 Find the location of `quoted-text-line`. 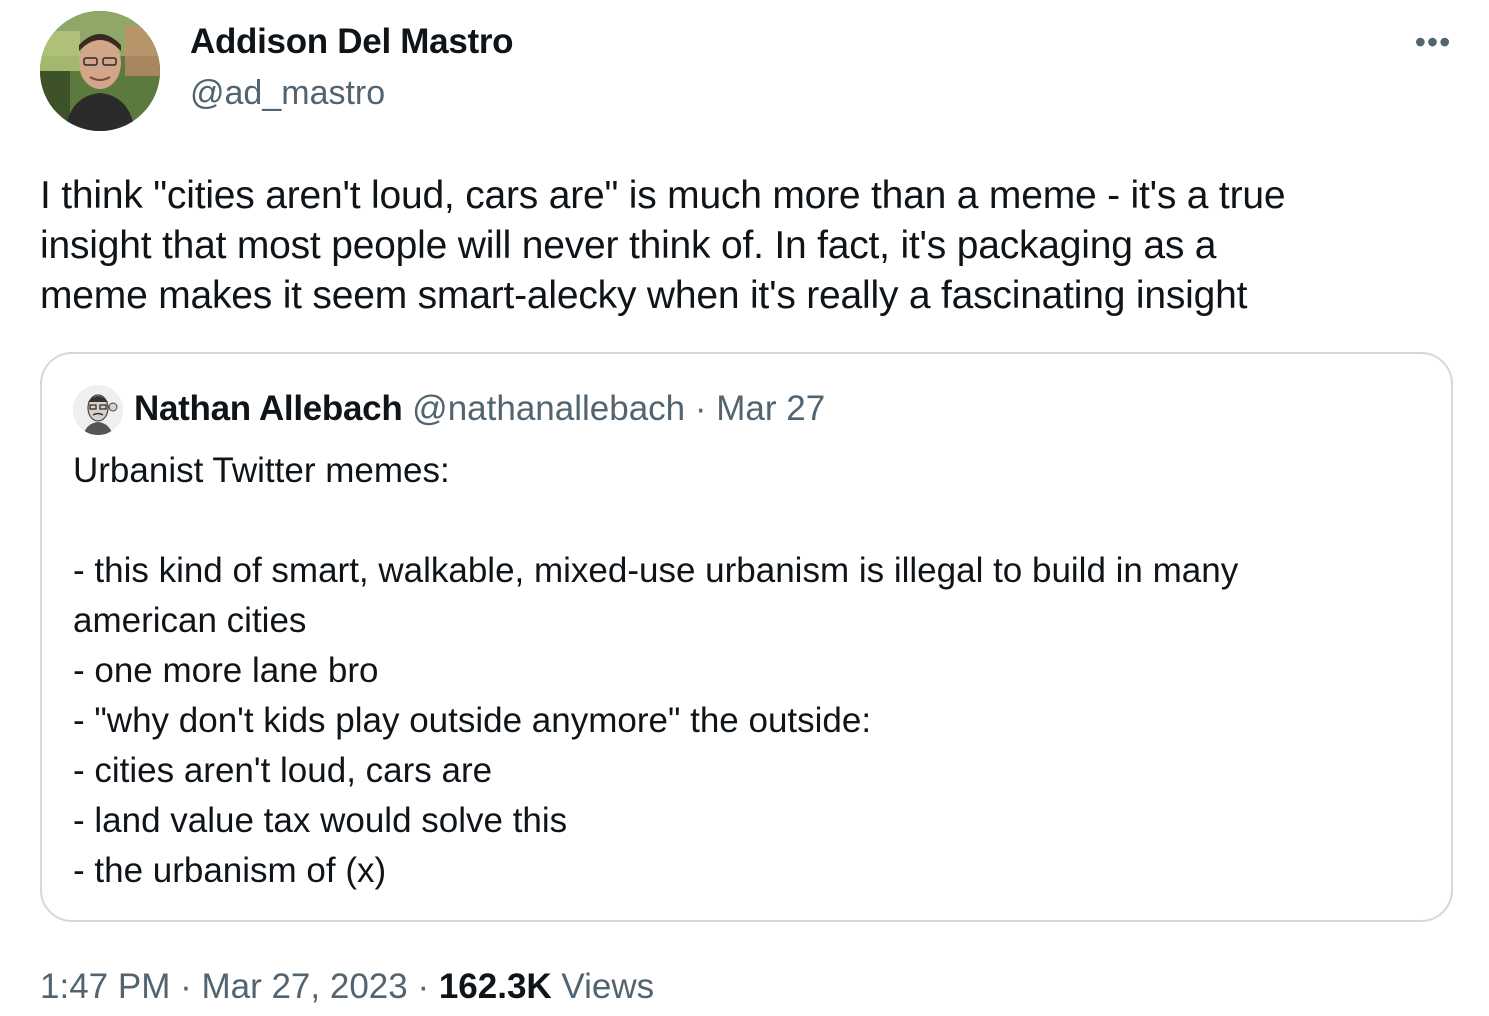

quoted-text-line is located at coordinates (753, 521).